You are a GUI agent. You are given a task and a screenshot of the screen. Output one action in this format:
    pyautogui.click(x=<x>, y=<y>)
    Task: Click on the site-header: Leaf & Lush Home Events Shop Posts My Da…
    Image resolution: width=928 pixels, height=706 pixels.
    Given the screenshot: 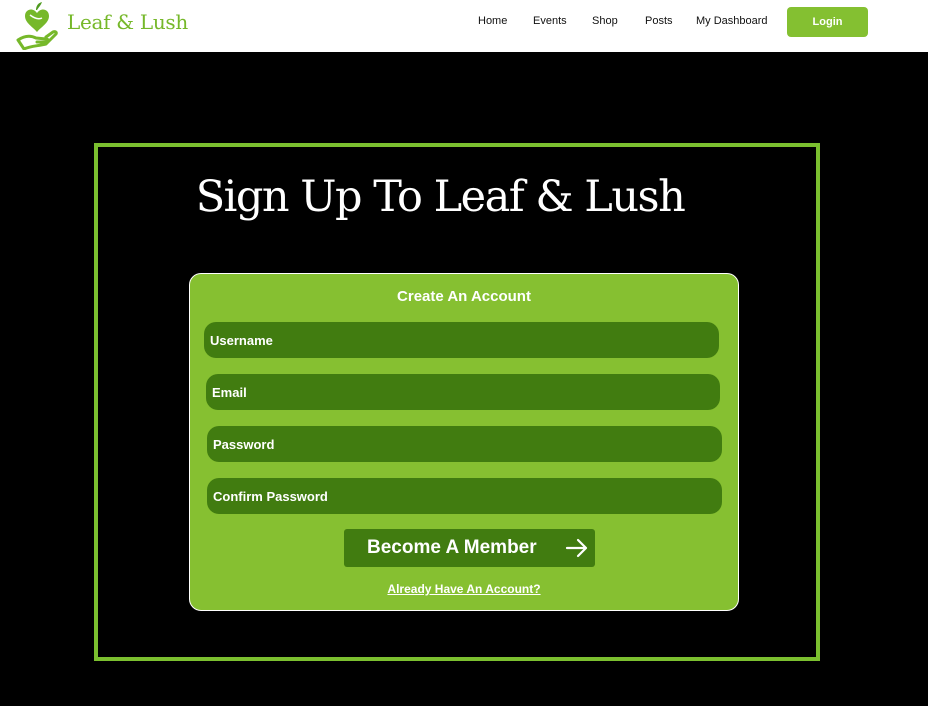 What is the action you would take?
    pyautogui.click(x=464, y=26)
    